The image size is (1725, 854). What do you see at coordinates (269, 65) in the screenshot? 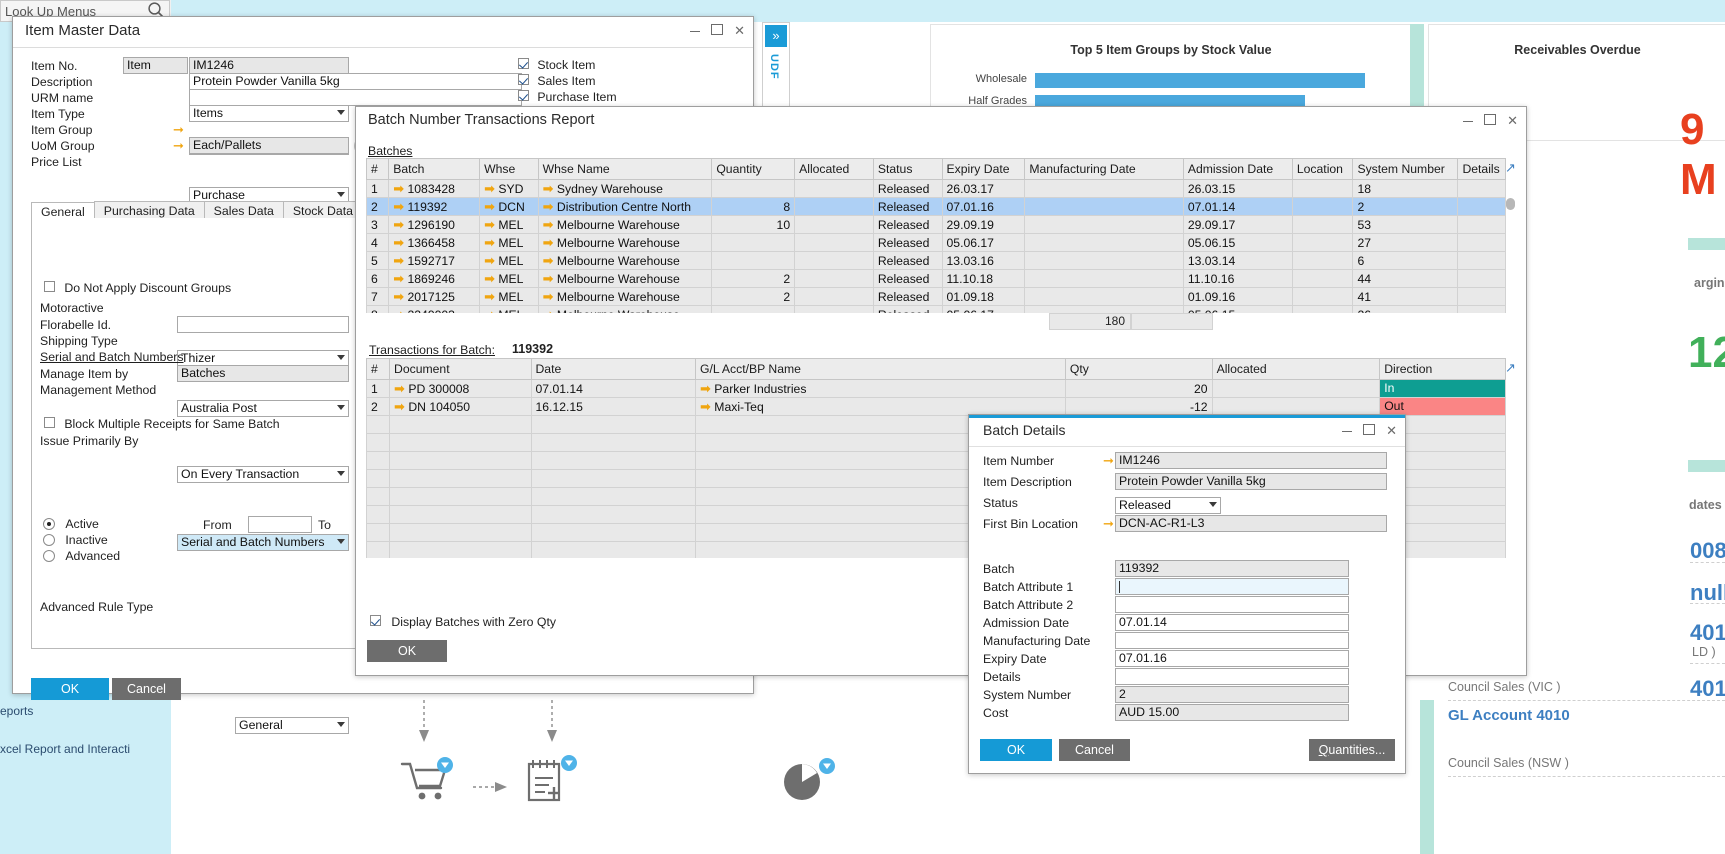
I see `item-no-field: IM1246` at bounding box center [269, 65].